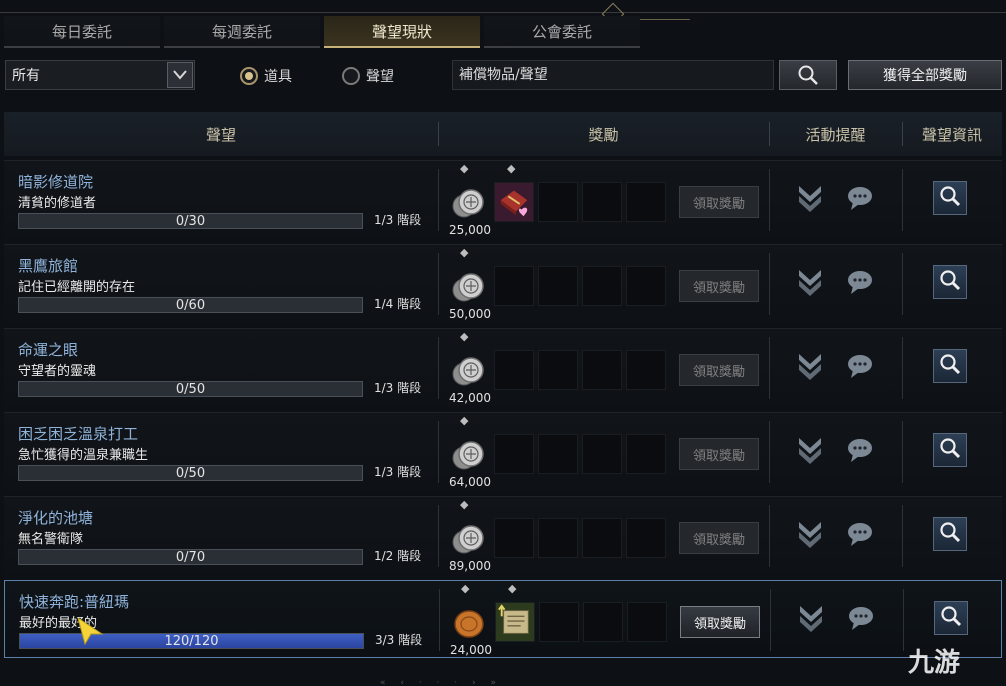  Describe the element at coordinates (51, 539) in the screenshot. I see `reputation-subtitle: 無名警衛隊` at that location.